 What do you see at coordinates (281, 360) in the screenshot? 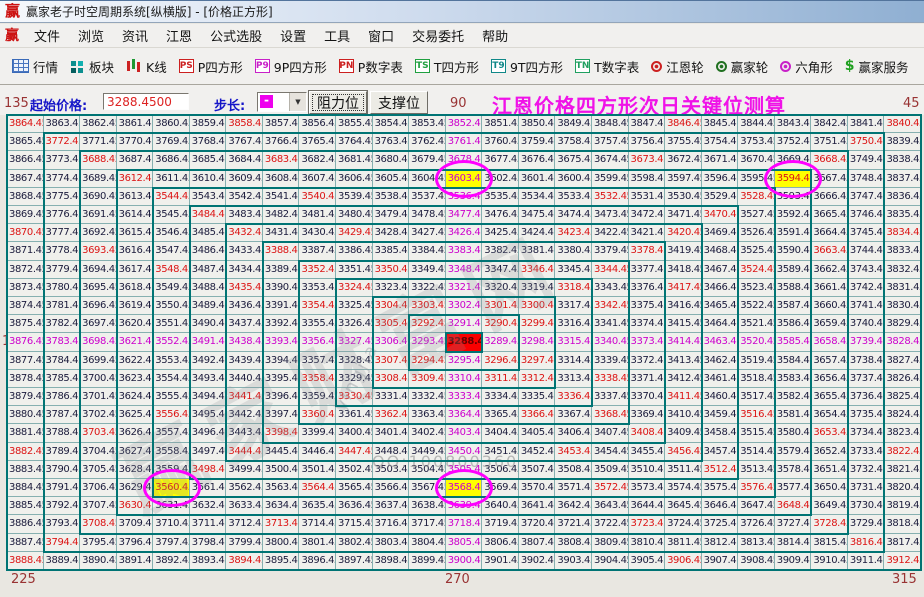
I see `gann-cell: 3394.45` at bounding box center [281, 360].